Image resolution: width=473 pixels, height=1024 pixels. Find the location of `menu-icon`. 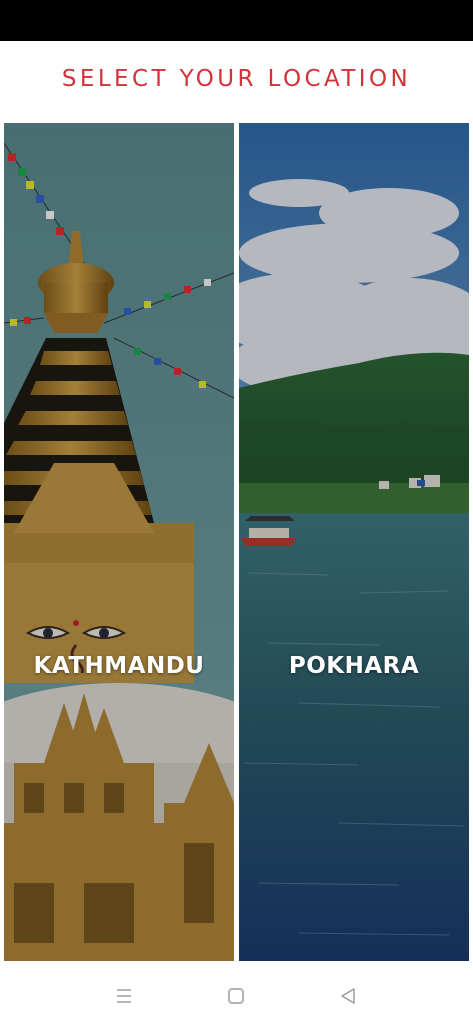

menu-icon is located at coordinates (124, 996).